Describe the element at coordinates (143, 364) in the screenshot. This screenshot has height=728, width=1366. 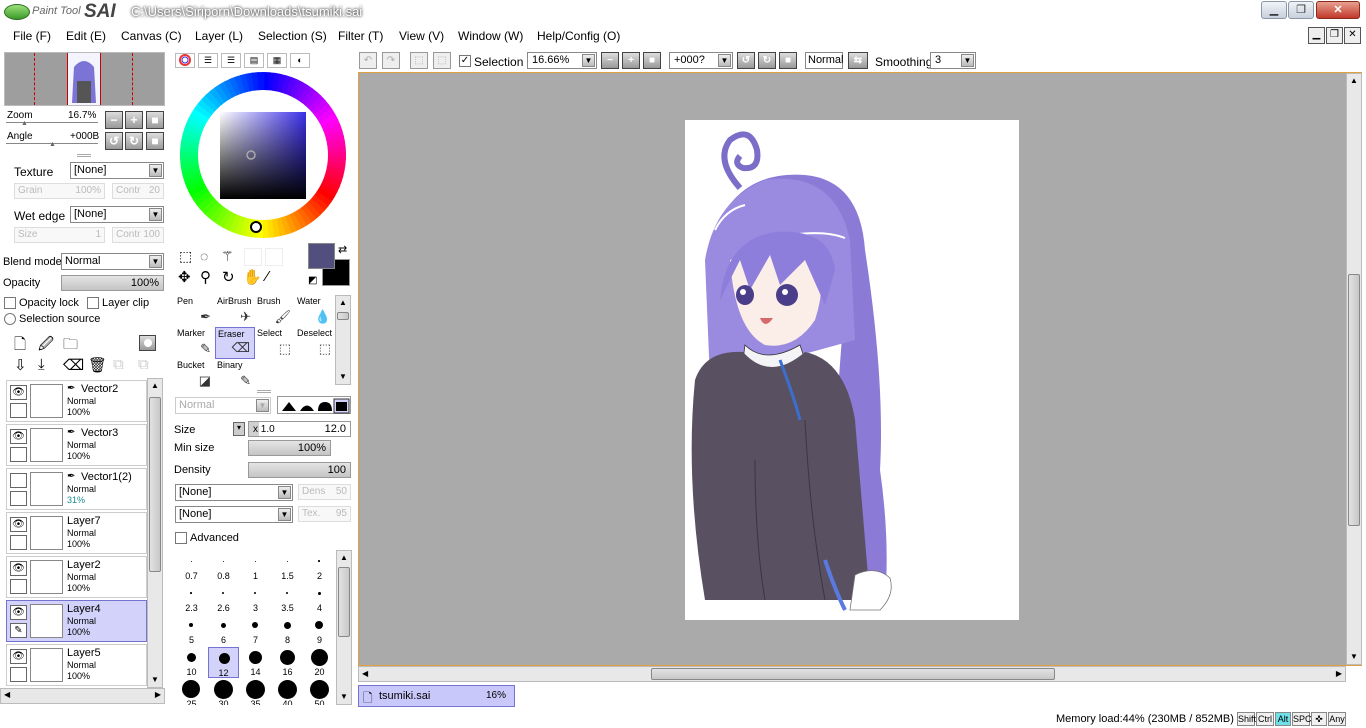
I see `paste-layer-icon: ⧉` at that location.